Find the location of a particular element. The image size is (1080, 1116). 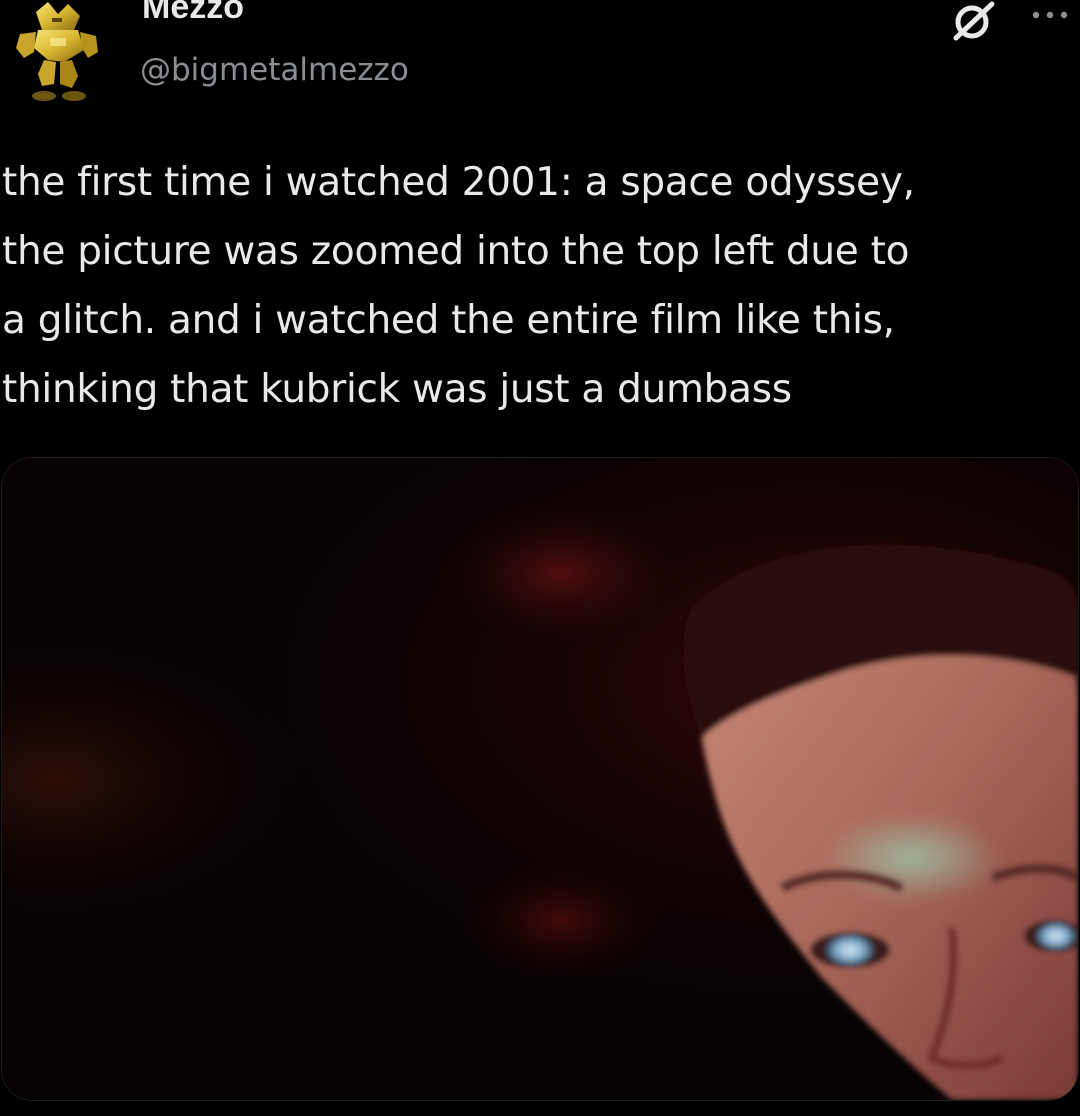

more-options-icon is located at coordinates (1052, 12).